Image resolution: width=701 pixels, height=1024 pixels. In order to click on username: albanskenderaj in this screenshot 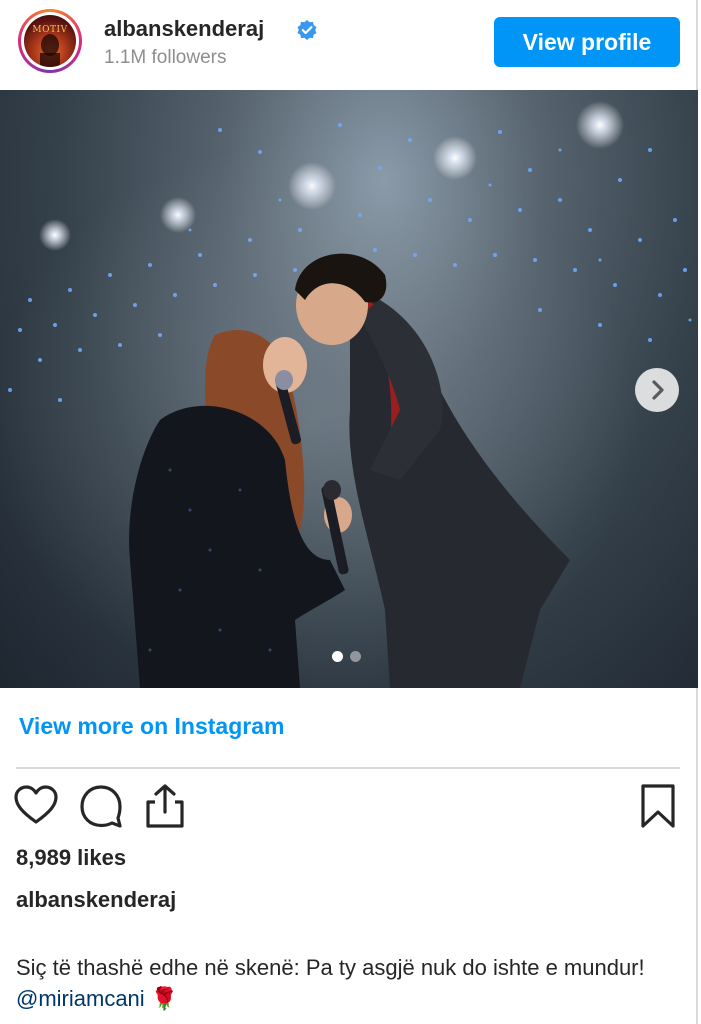, I will do `click(184, 29)`.